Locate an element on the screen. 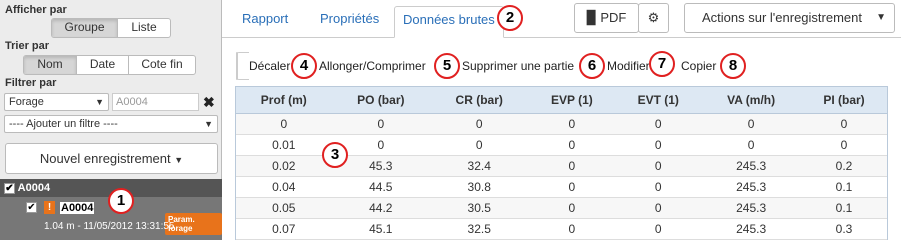 Image resolution: width=901 pixels, height=240 pixels. tool-allonger-comprimer: Allonger/Comprimer is located at coordinates (372, 66).